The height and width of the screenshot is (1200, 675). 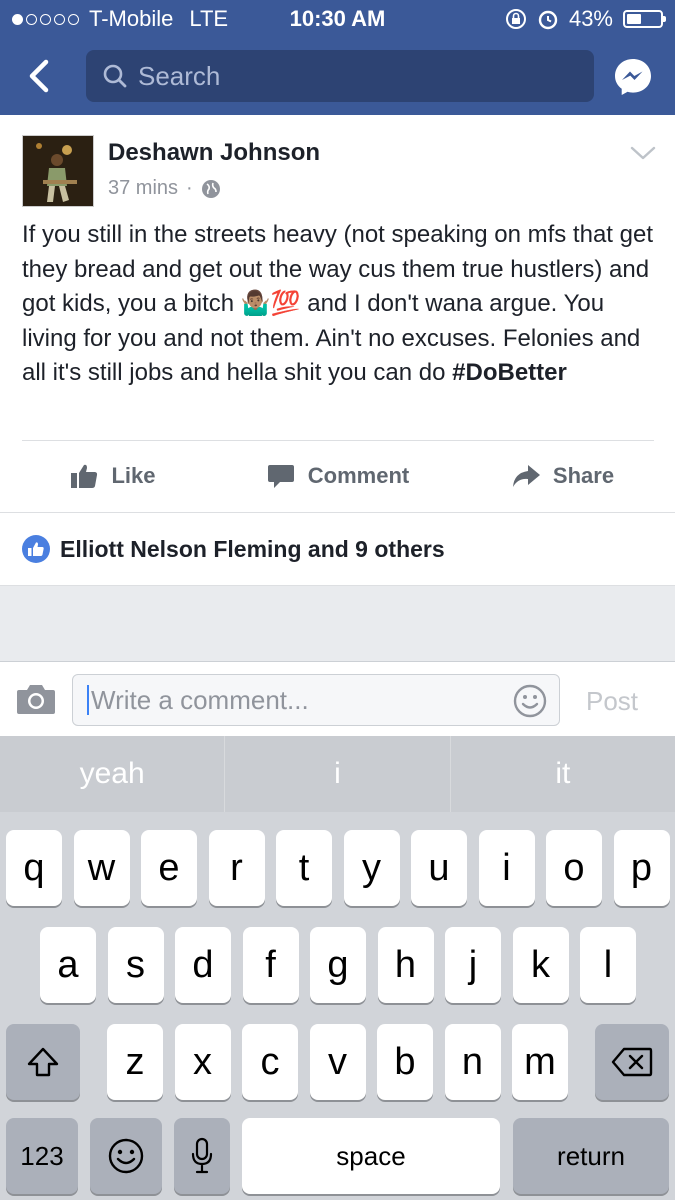 I want to click on app-header: T-Mobile LTE 10:30 AM 43% Search, so click(x=337, y=57).